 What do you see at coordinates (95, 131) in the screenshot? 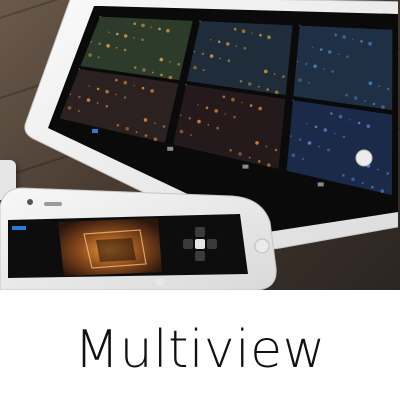
I see `grid-icon` at bounding box center [95, 131].